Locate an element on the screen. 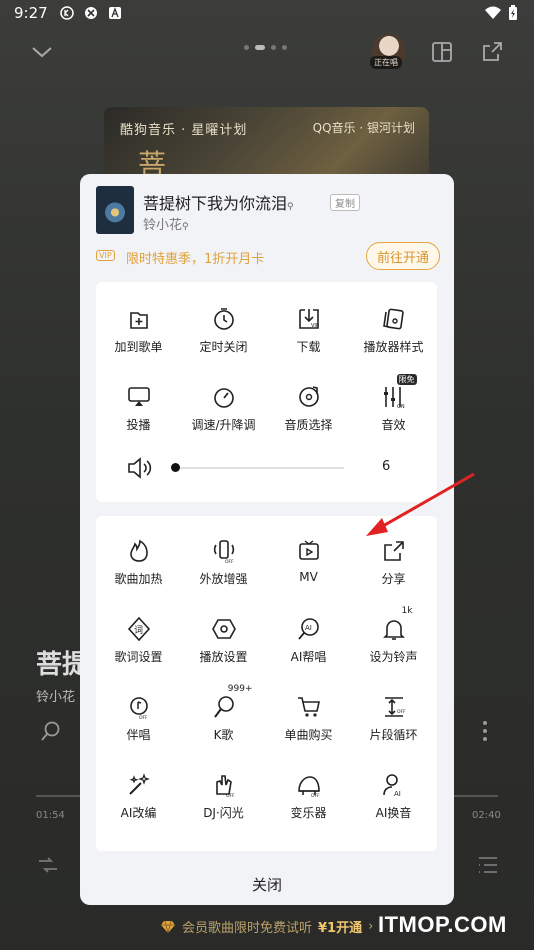  ringtone-icon: 1k is located at coordinates (397, 624).